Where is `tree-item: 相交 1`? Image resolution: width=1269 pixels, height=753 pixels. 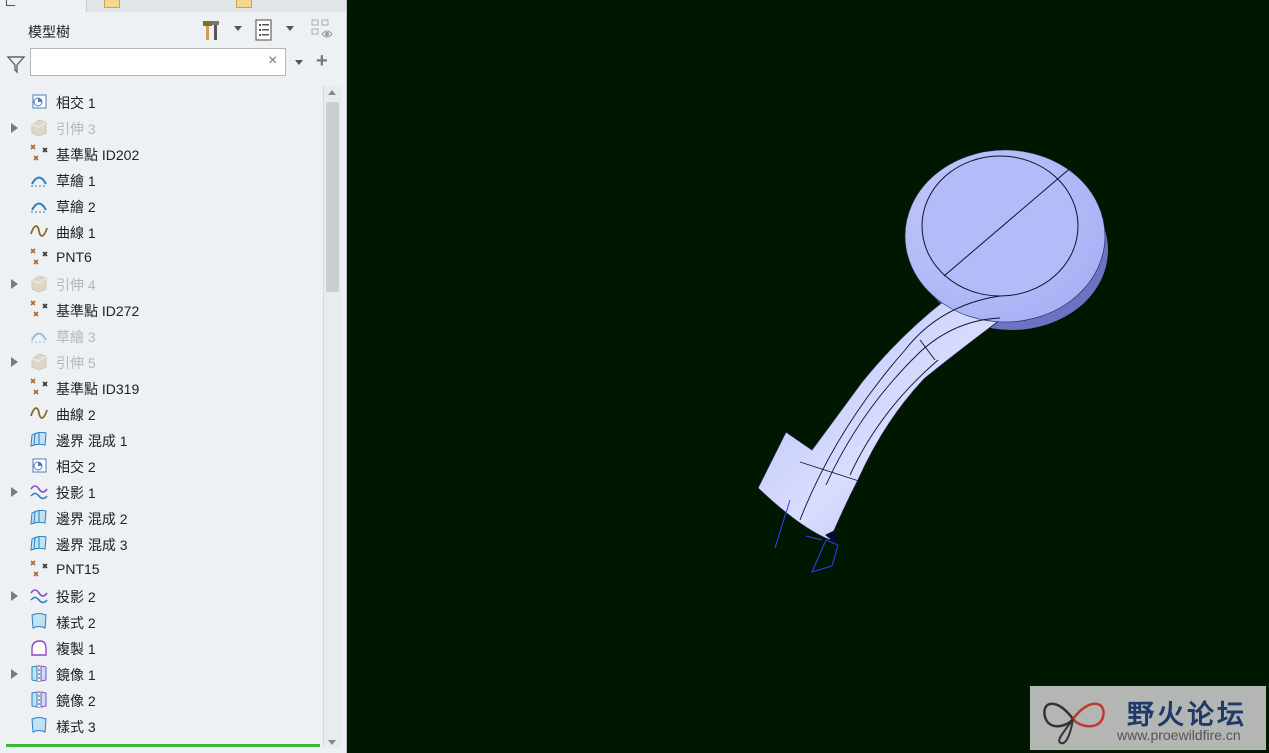
tree-item: 相交 1 is located at coordinates (161, 101).